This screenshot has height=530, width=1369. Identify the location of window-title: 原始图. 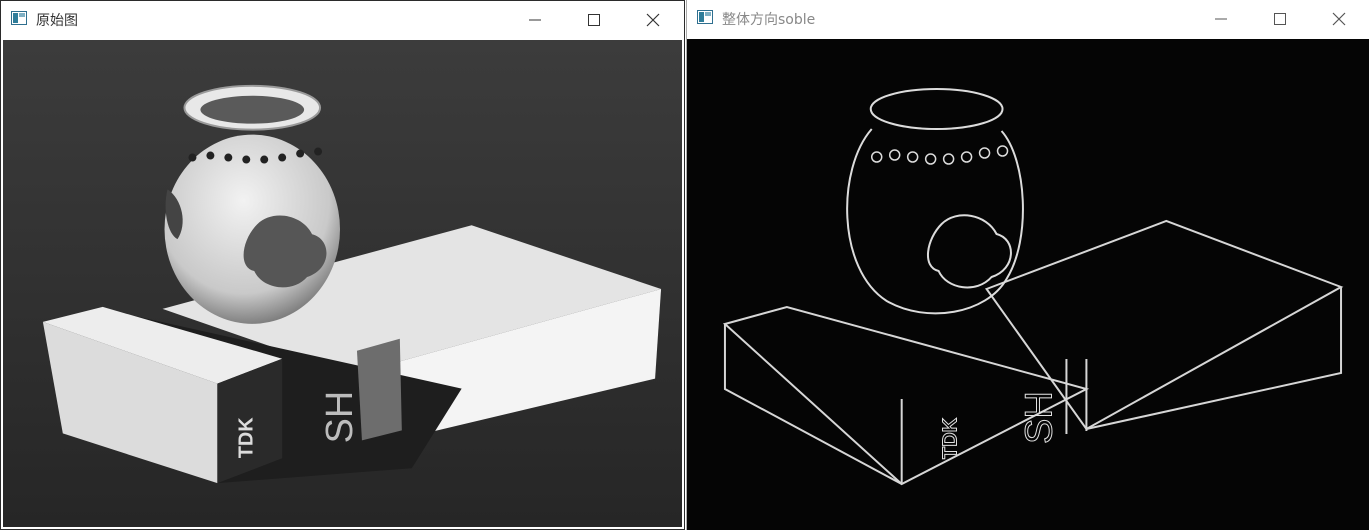
(57, 21).